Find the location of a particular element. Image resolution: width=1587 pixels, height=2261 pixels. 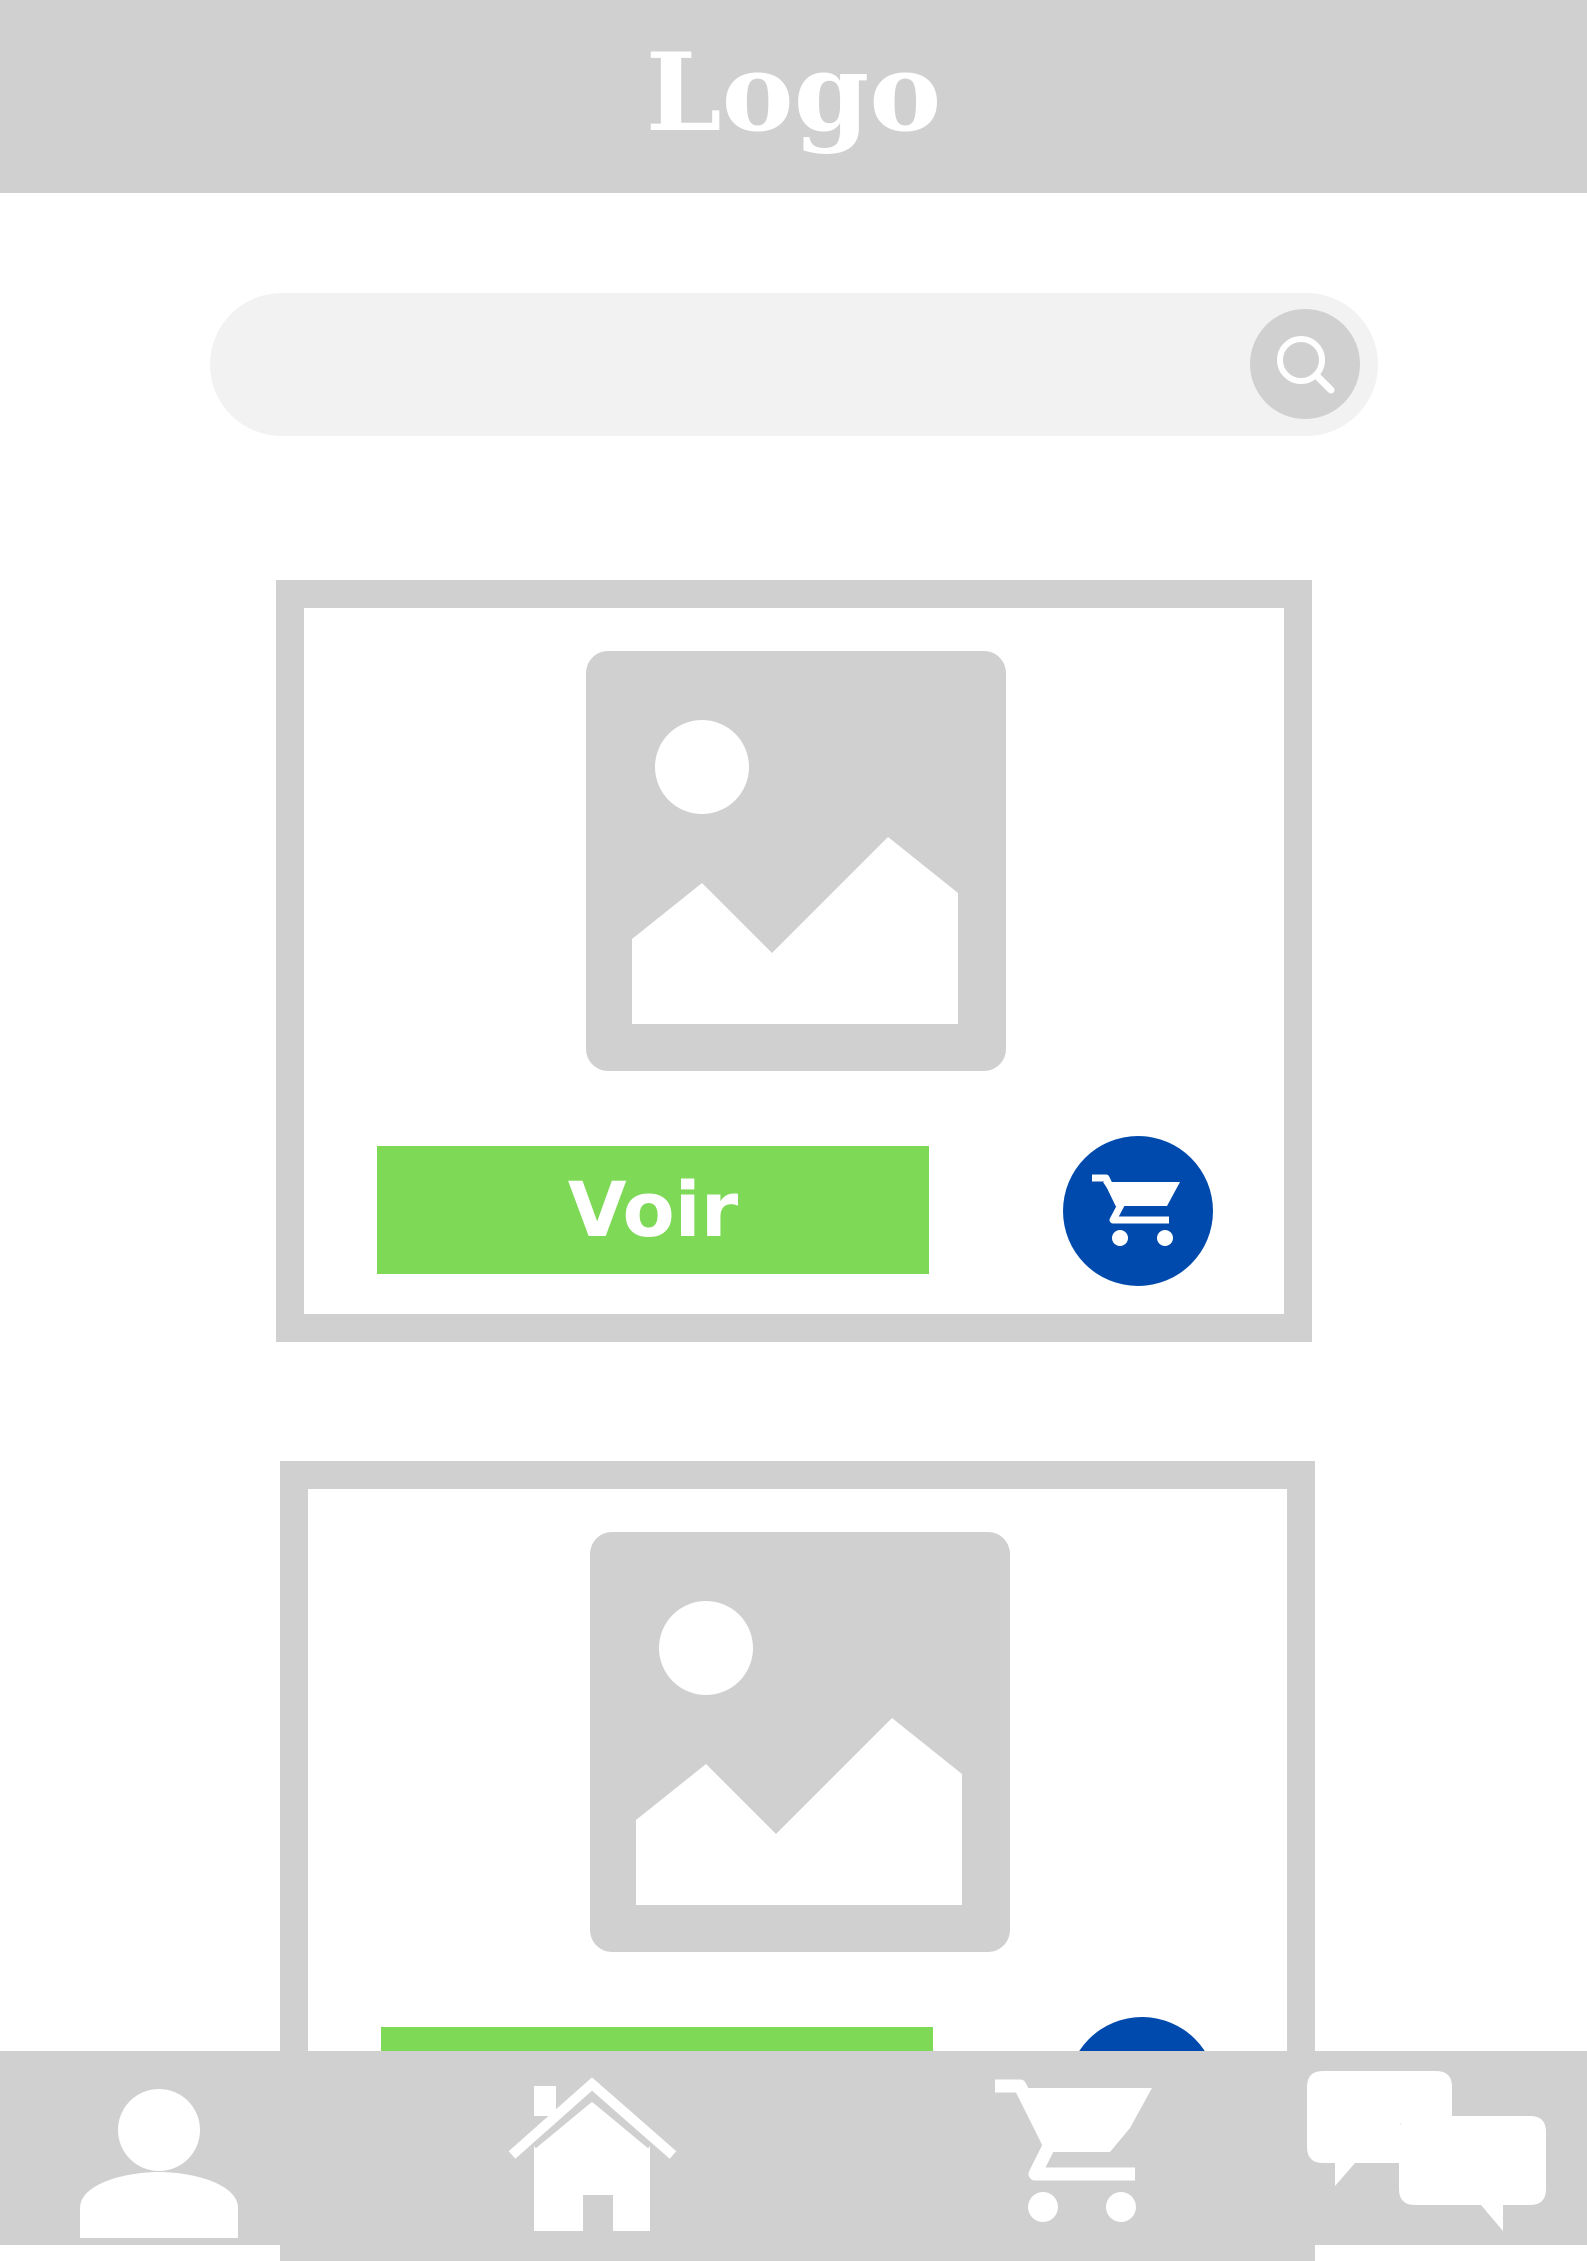

nav-home is located at coordinates (595, 2153).